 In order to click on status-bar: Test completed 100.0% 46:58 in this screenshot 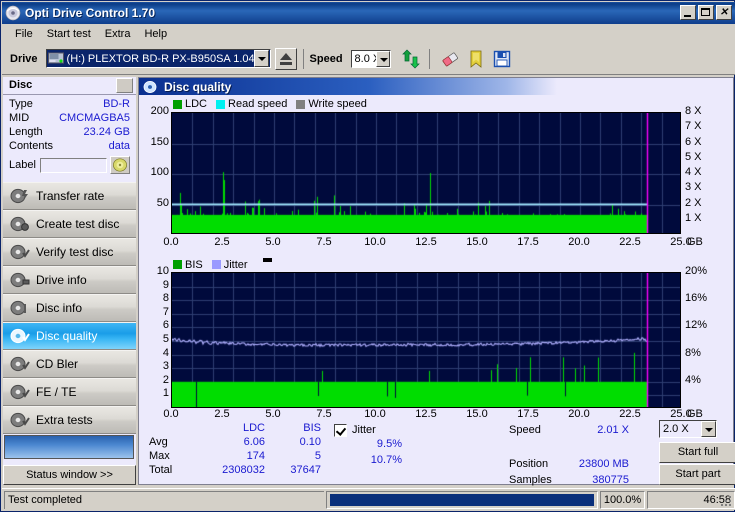, I will do `click(368, 499)`.